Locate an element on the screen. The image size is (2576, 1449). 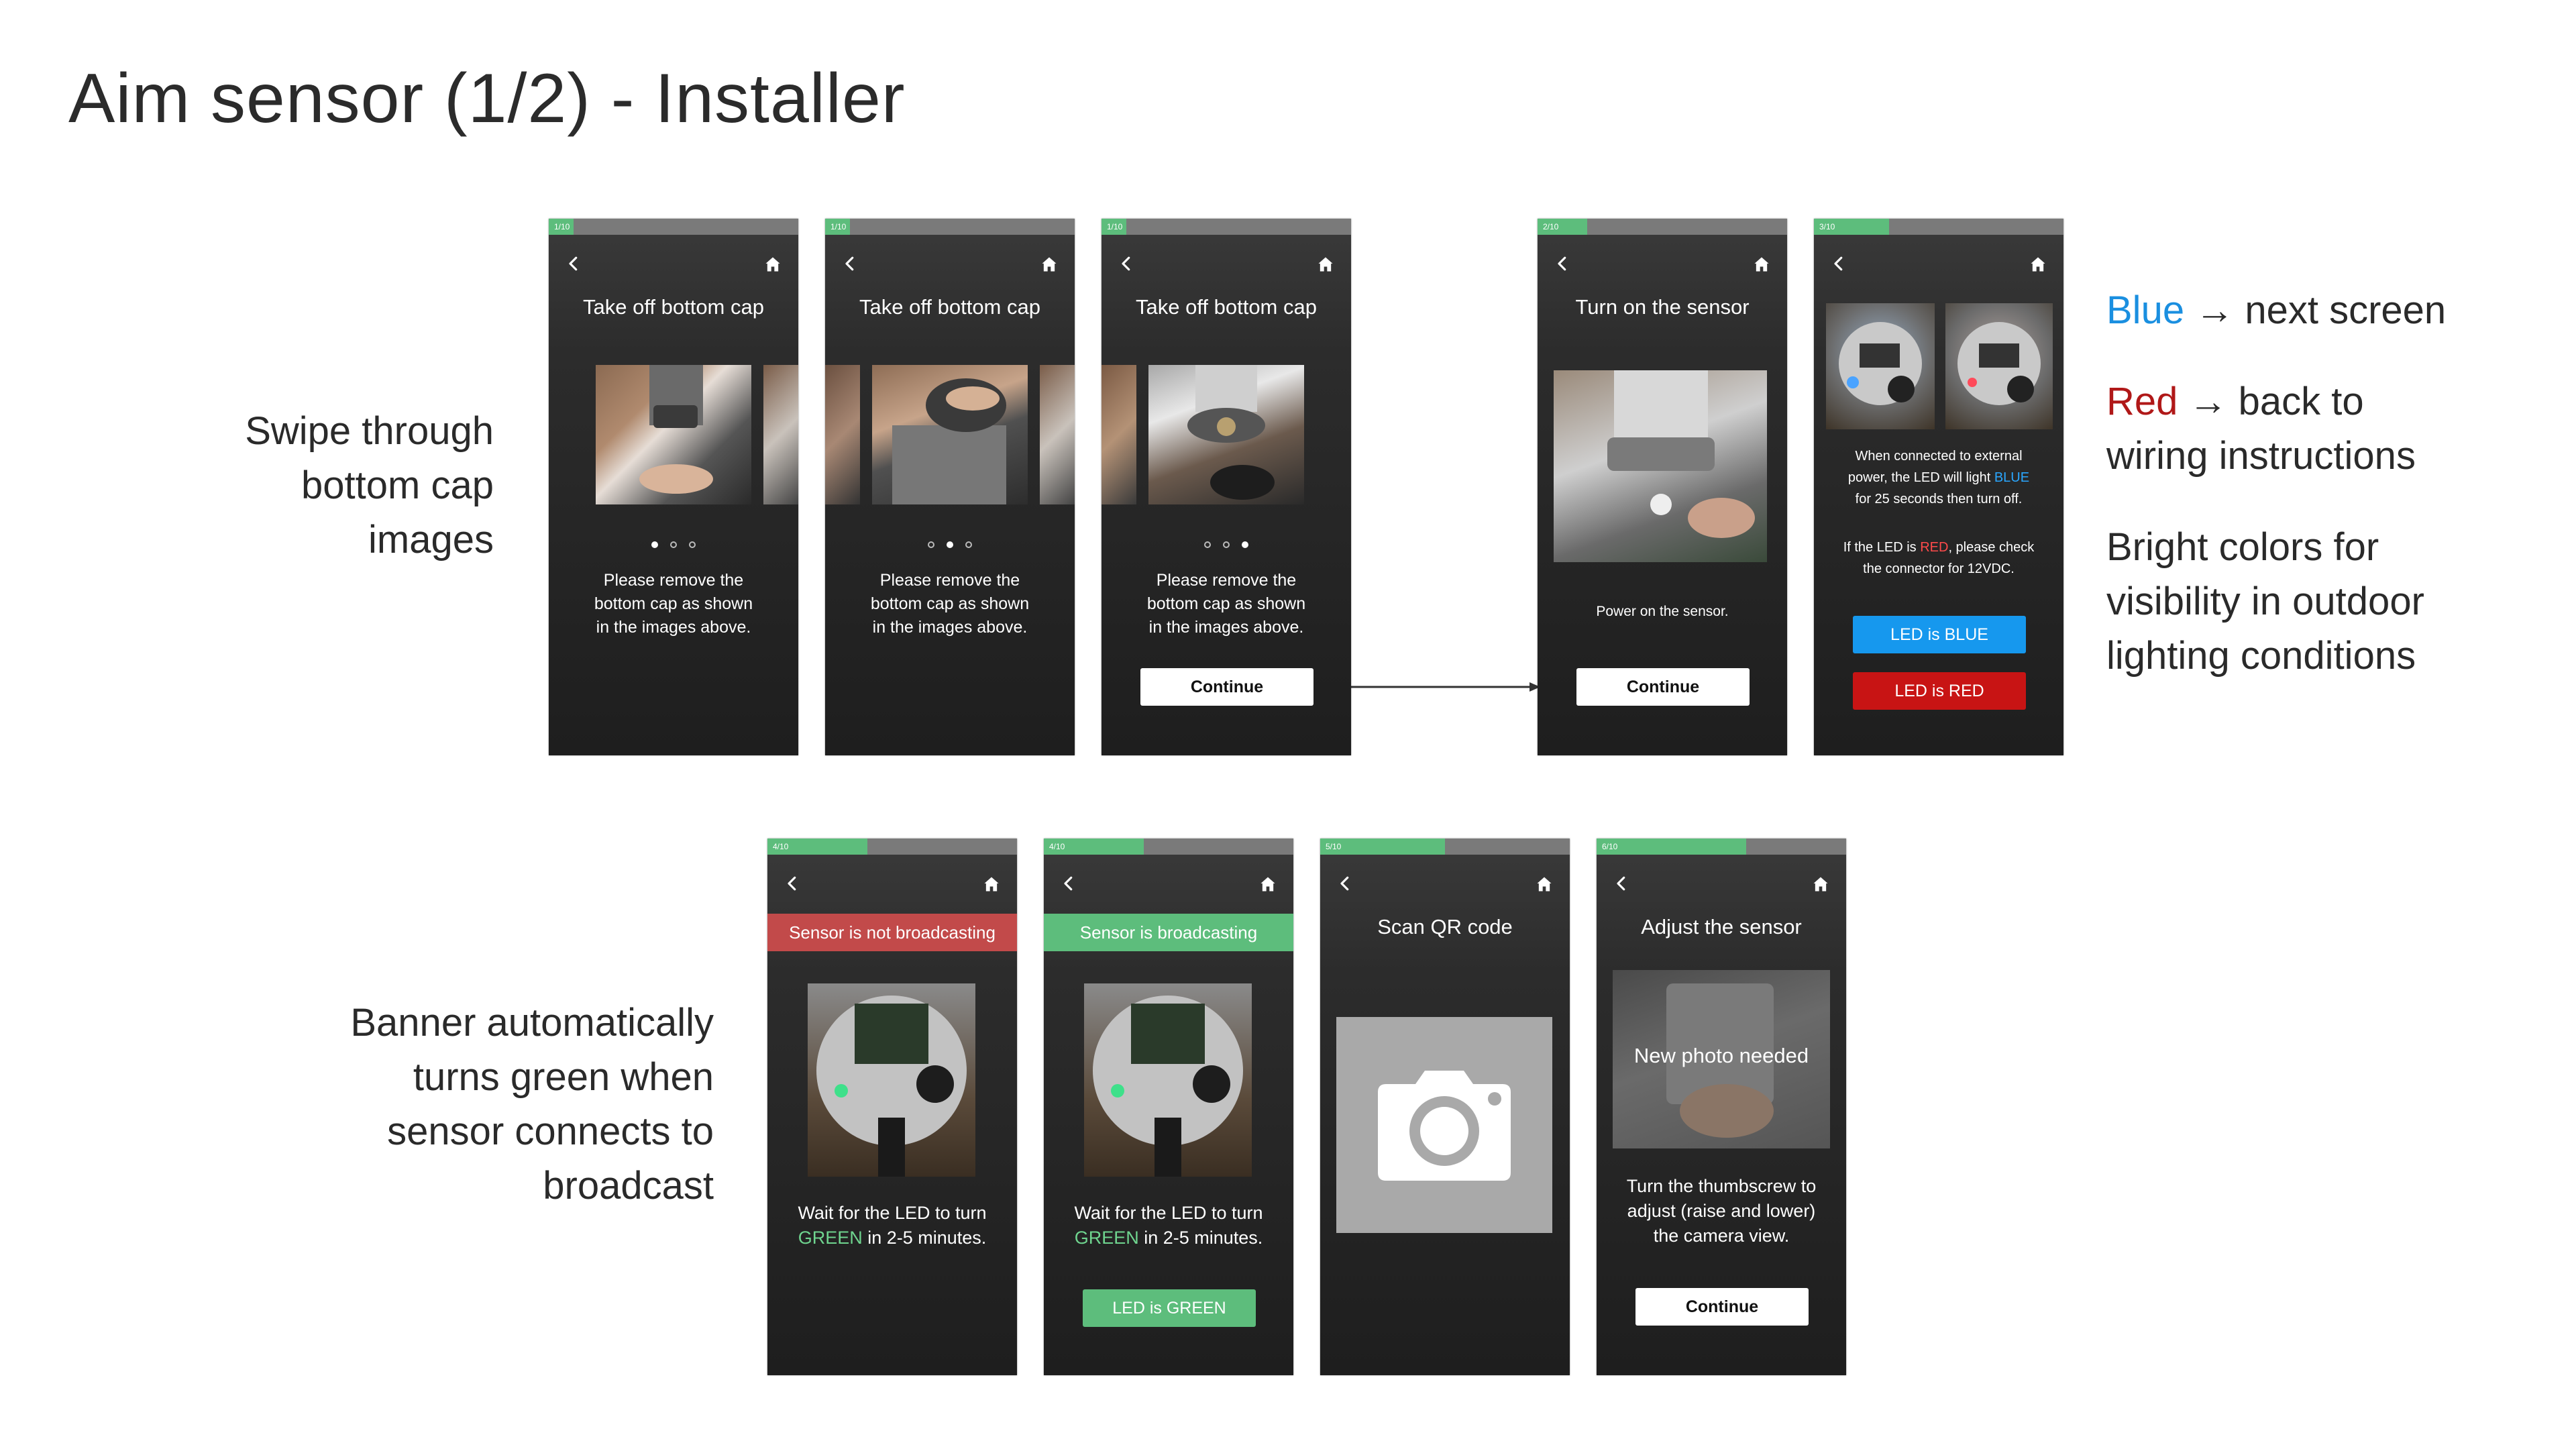
note-red-word: Red is located at coordinates (2142, 401).